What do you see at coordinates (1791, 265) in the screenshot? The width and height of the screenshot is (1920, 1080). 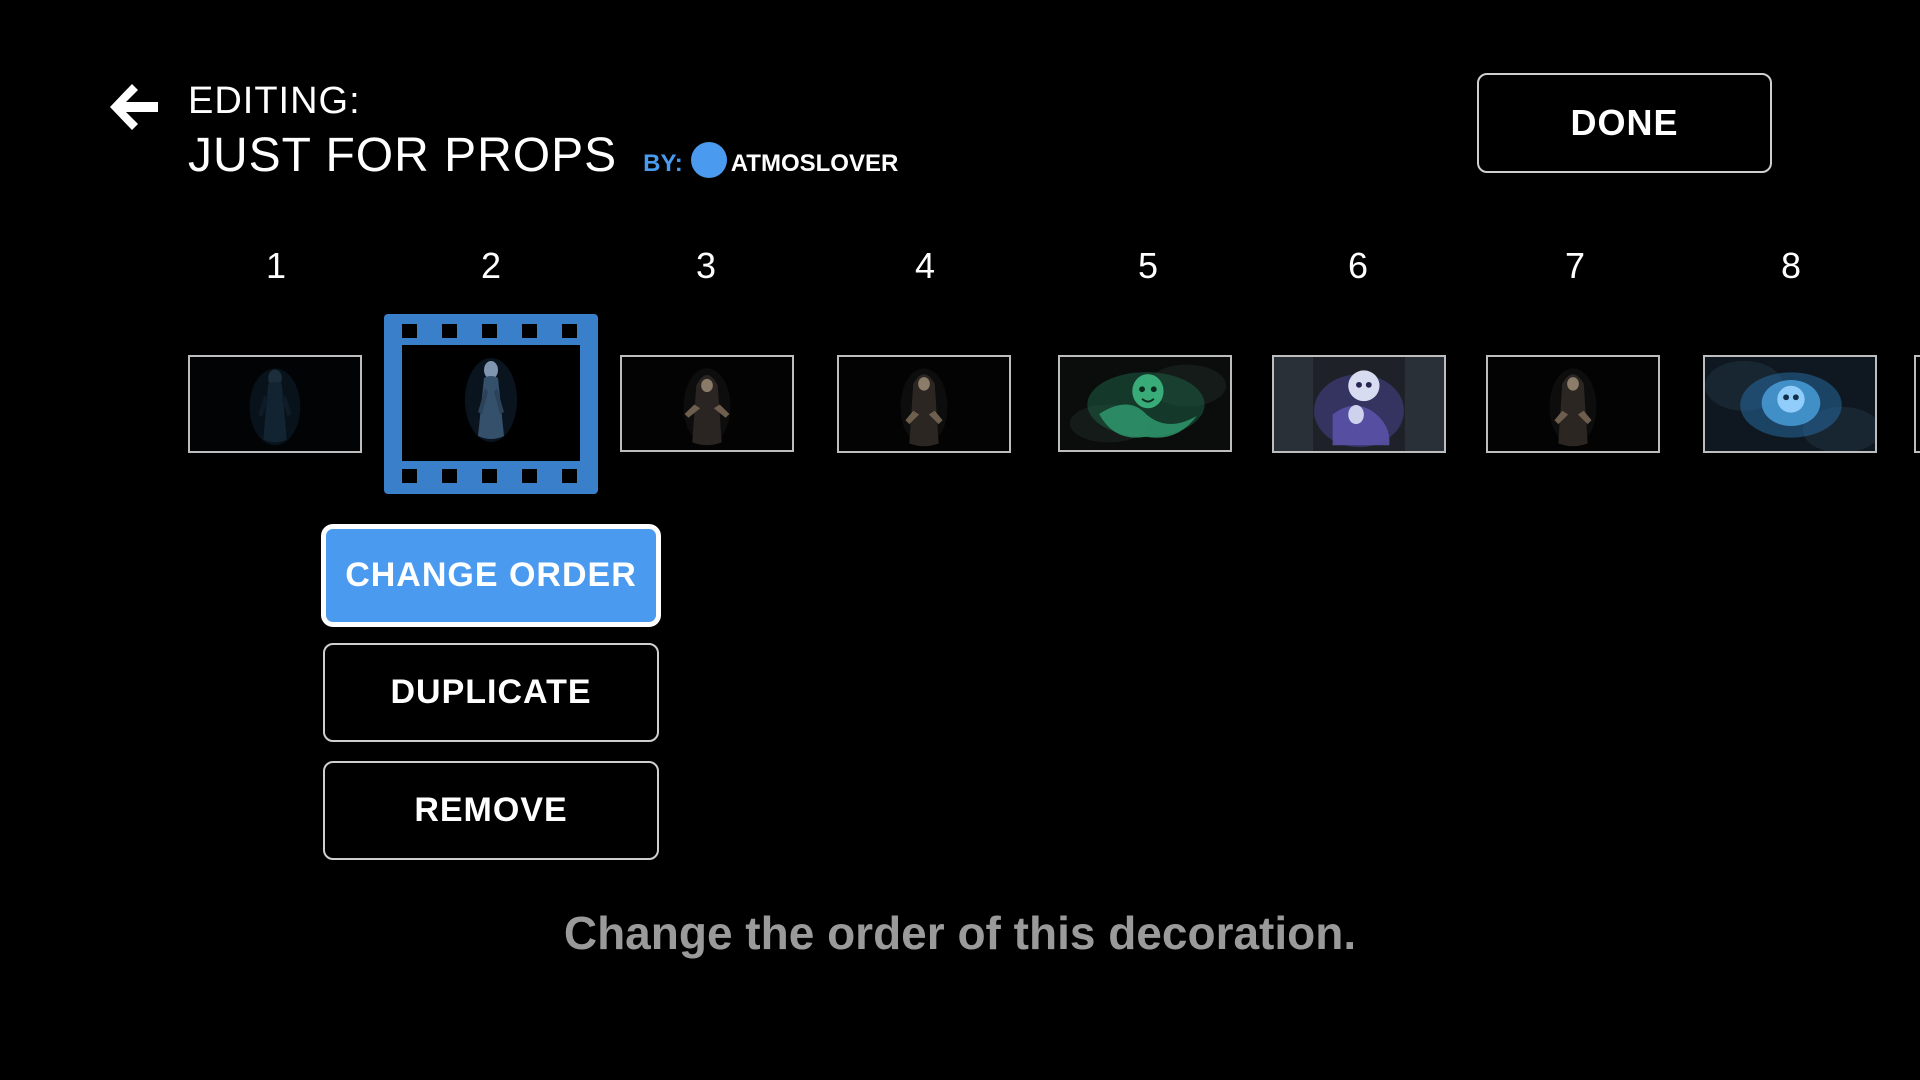 I see `slot-number-8: 8` at bounding box center [1791, 265].